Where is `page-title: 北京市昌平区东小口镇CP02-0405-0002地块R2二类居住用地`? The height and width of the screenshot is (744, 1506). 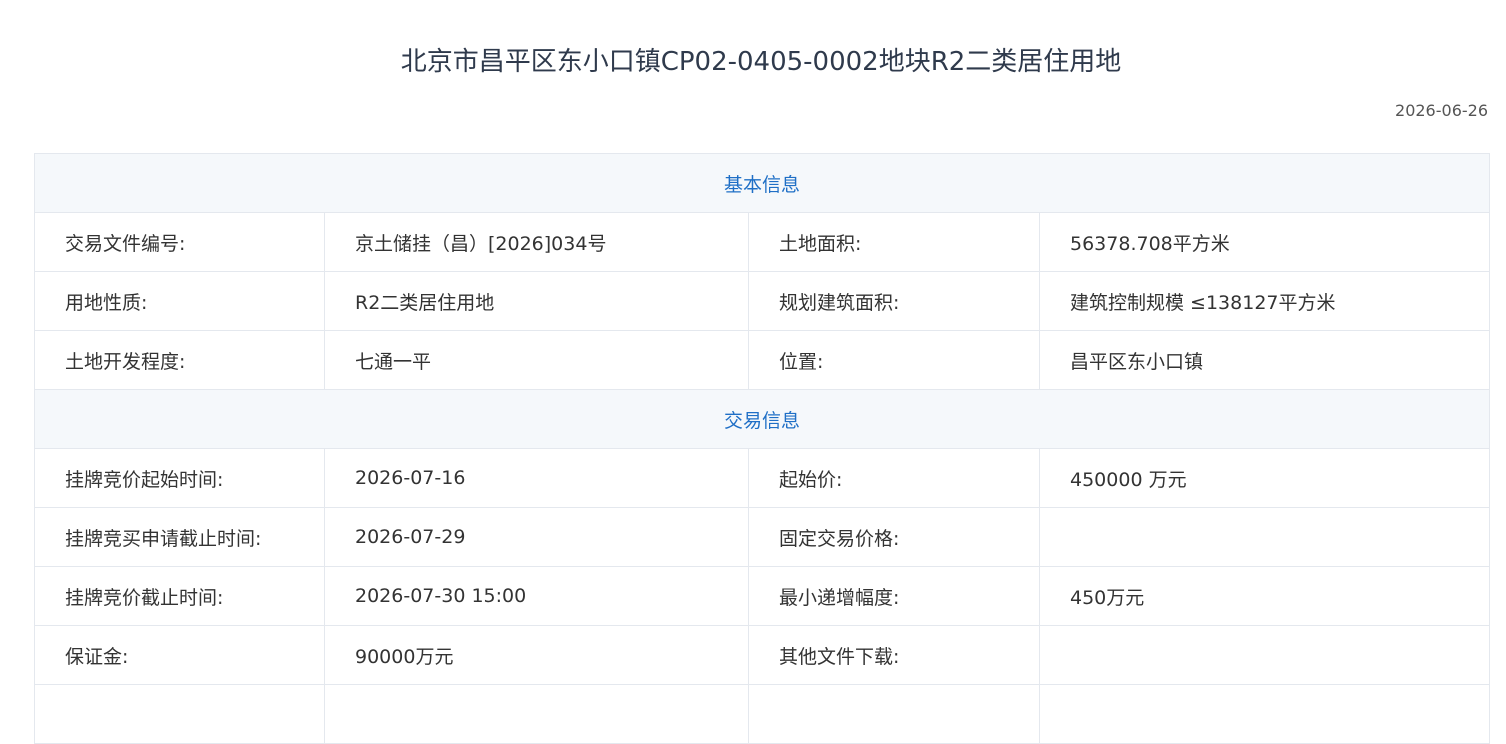
page-title: 北京市昌平区东小口镇CP02-0405-0002地块R2二类居住用地 is located at coordinates (761, 62).